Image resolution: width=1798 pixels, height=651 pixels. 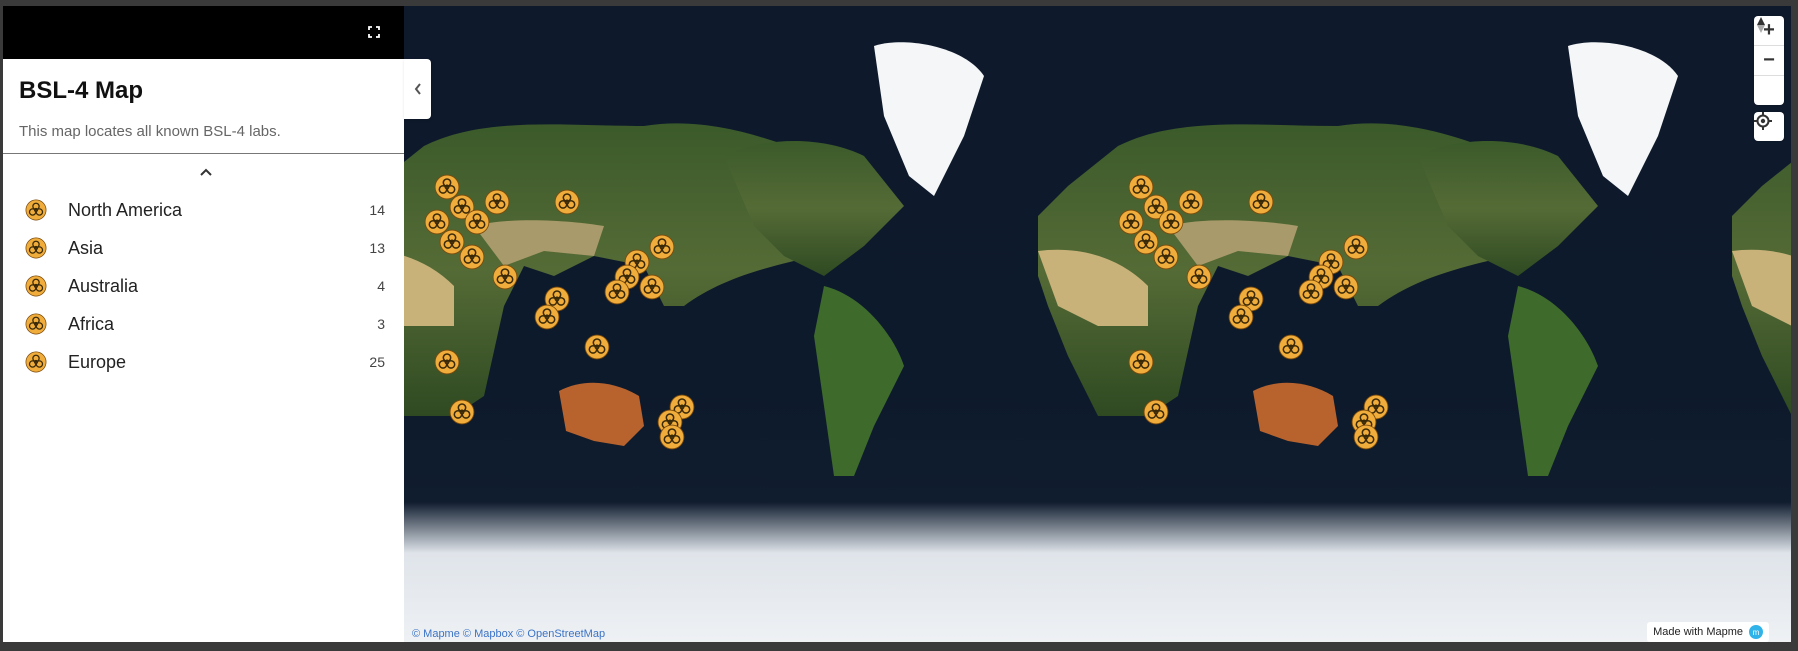 What do you see at coordinates (91, 324) in the screenshot?
I see `category-name: Africa` at bounding box center [91, 324].